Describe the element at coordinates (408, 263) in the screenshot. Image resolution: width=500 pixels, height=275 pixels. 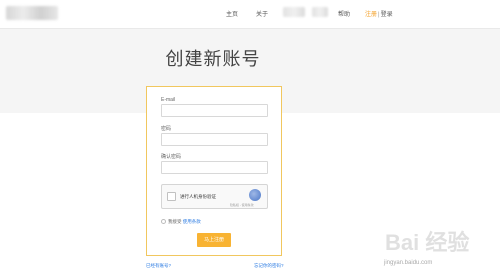
I see `watermark-url: jingyan.baidu.com` at that location.